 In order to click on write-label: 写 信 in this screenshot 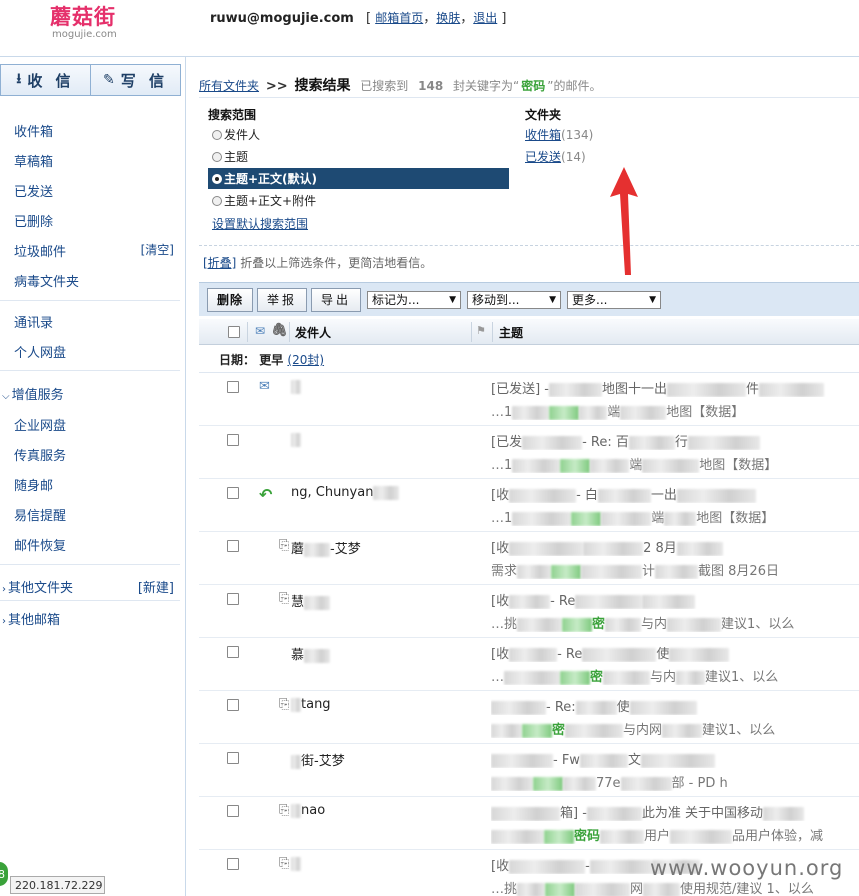, I will do `click(144, 80)`.